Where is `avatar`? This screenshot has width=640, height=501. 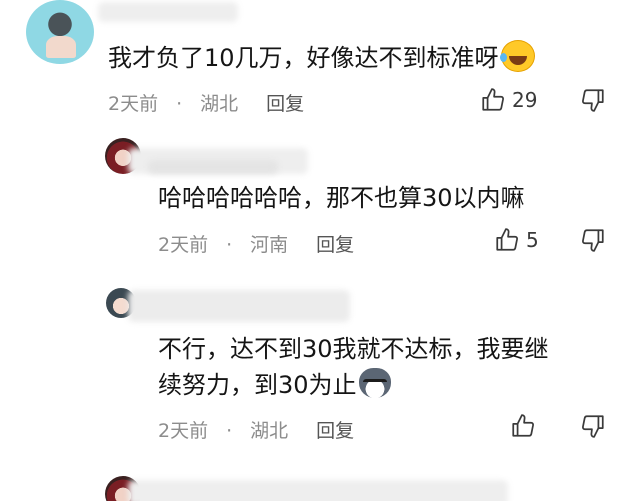
avatar is located at coordinates (60, 32).